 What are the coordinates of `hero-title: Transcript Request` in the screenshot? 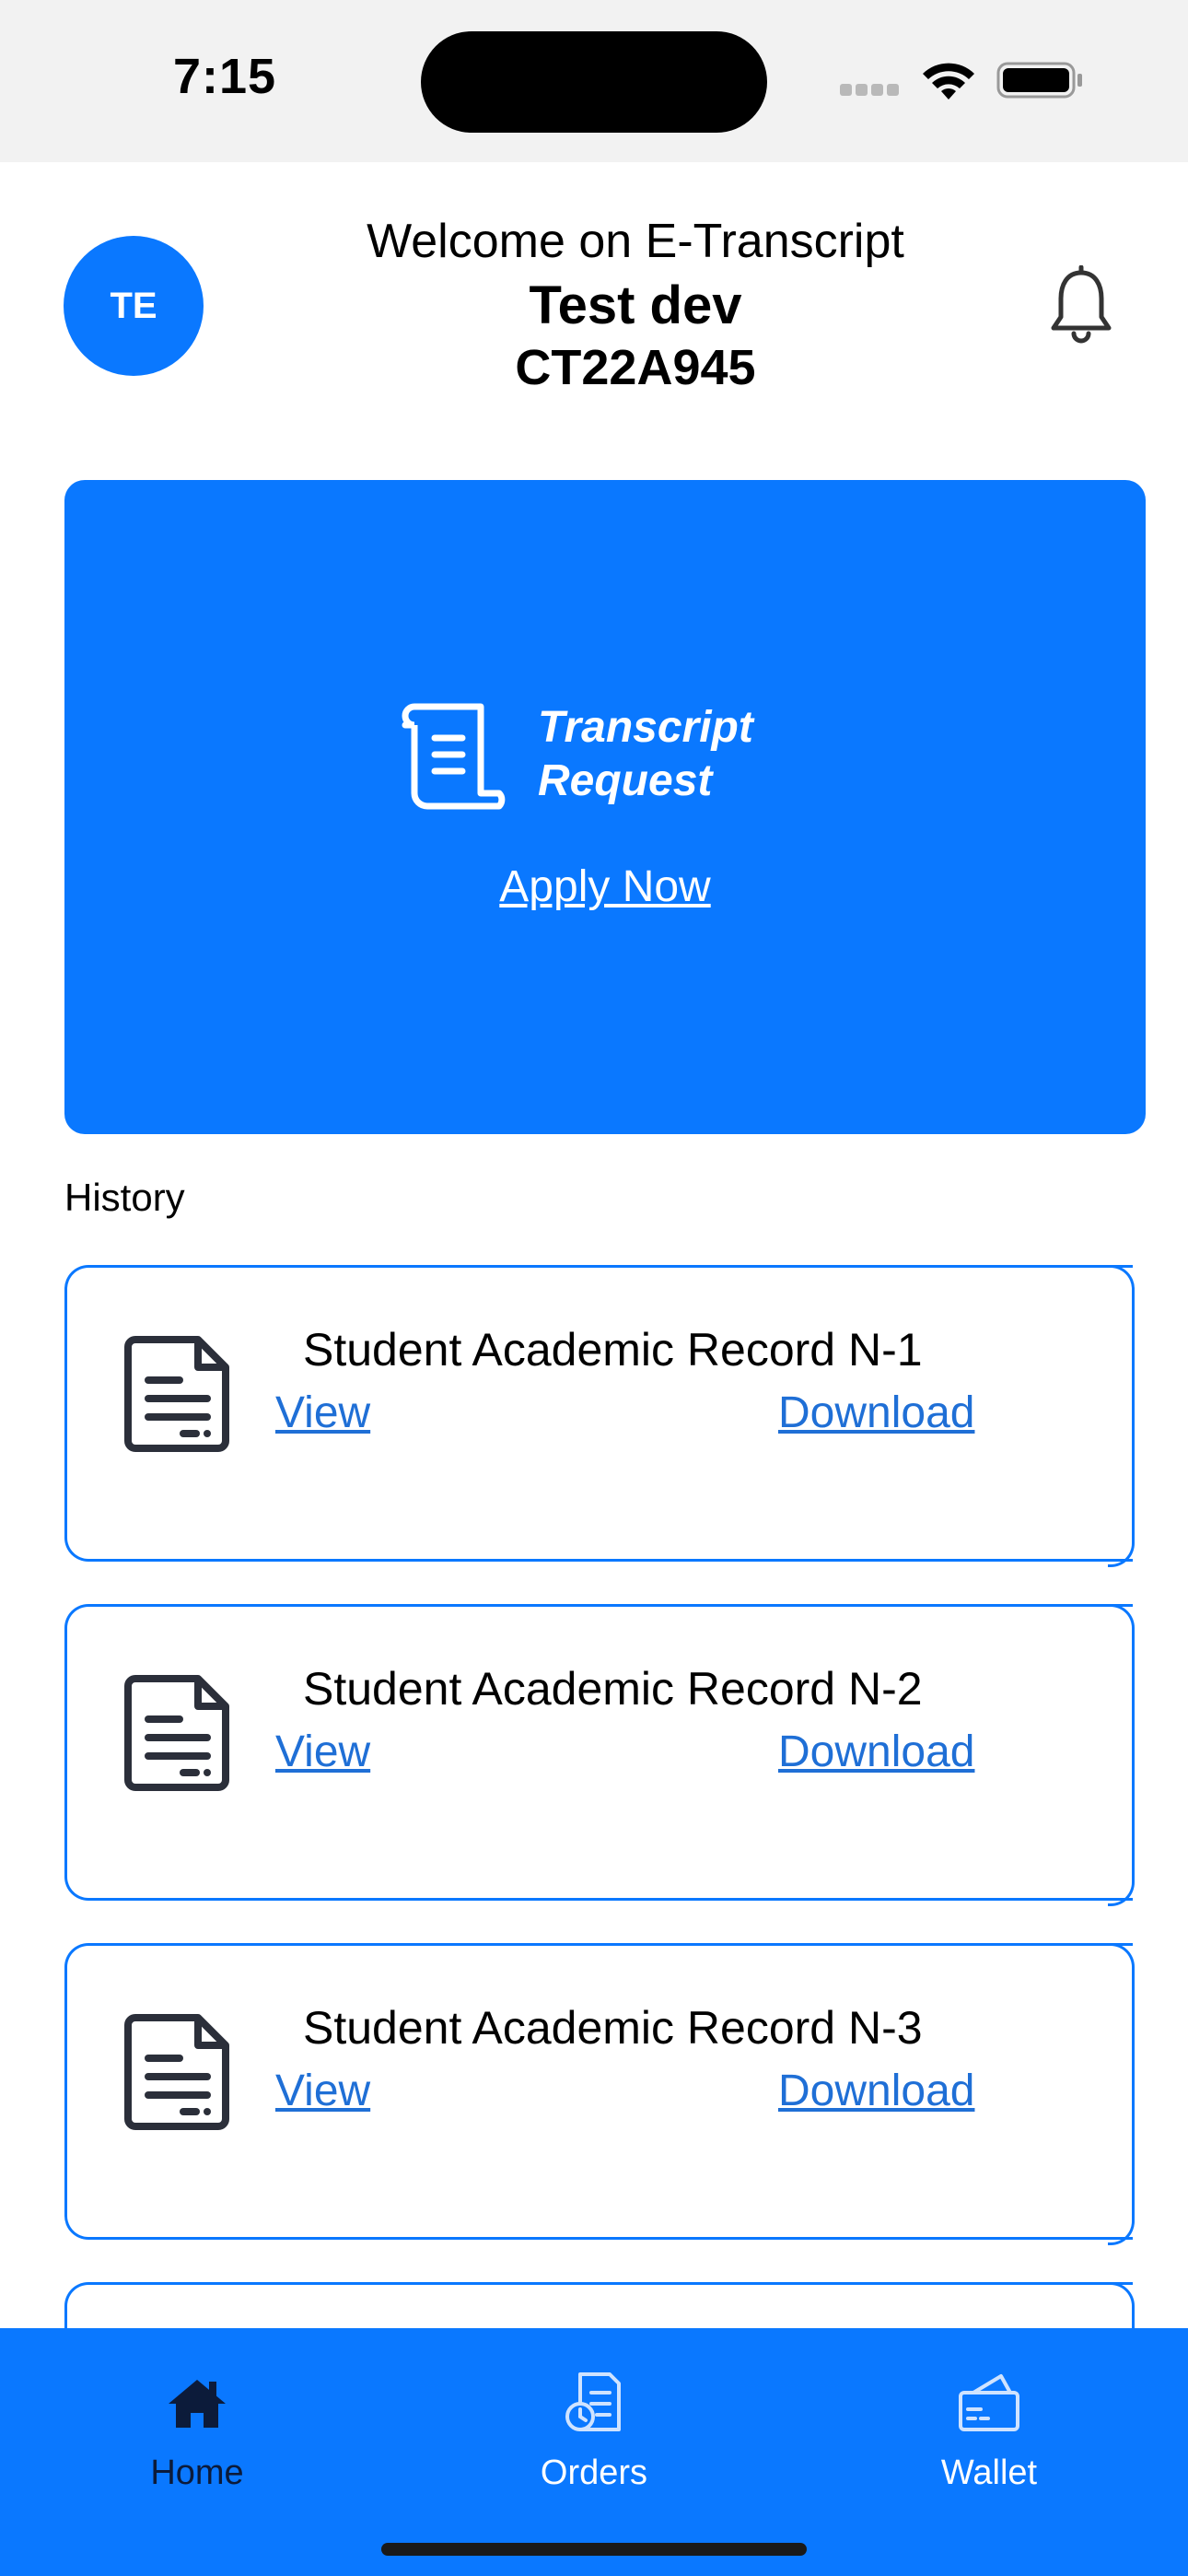 It's located at (645, 754).